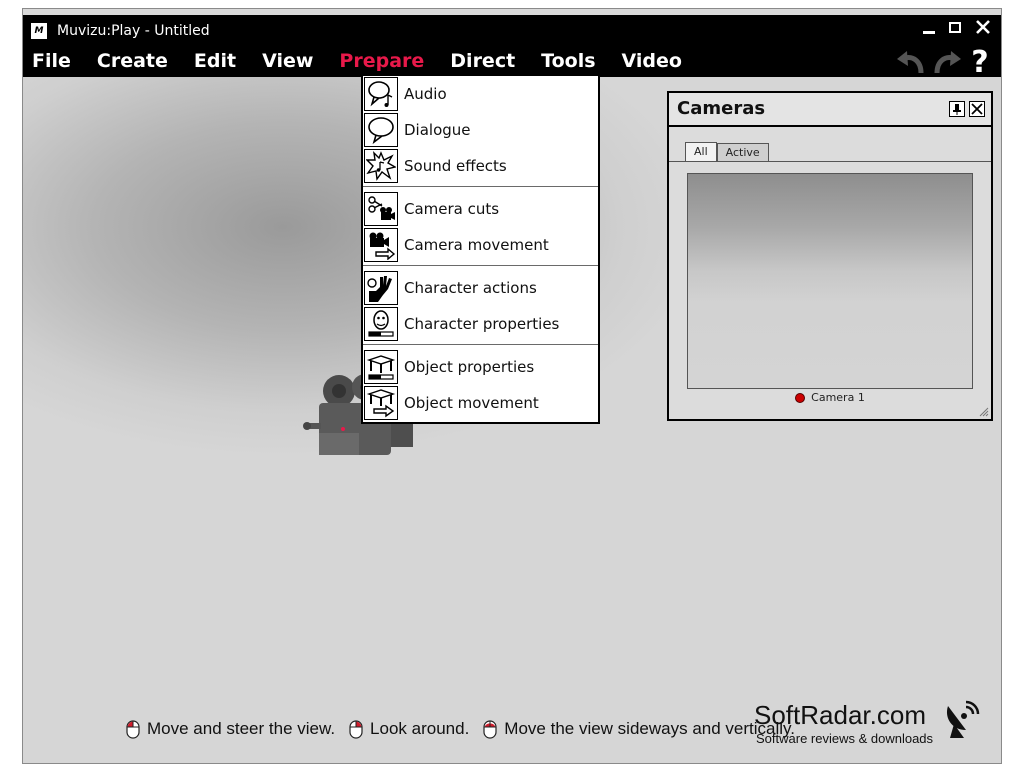 This screenshot has width=1025, height=769. I want to click on panel-close-button, so click(977, 109).